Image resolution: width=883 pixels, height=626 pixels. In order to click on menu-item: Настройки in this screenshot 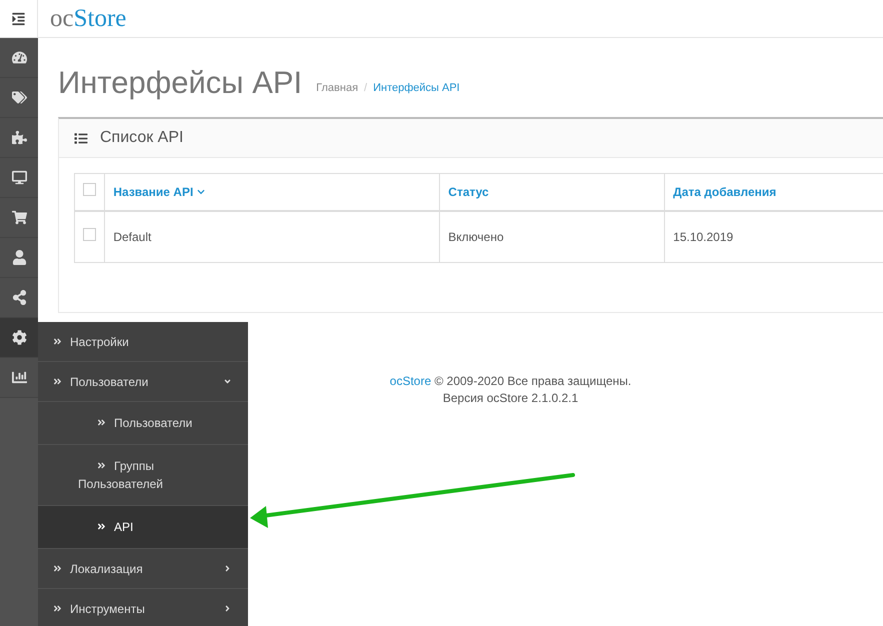, I will do `click(143, 342)`.